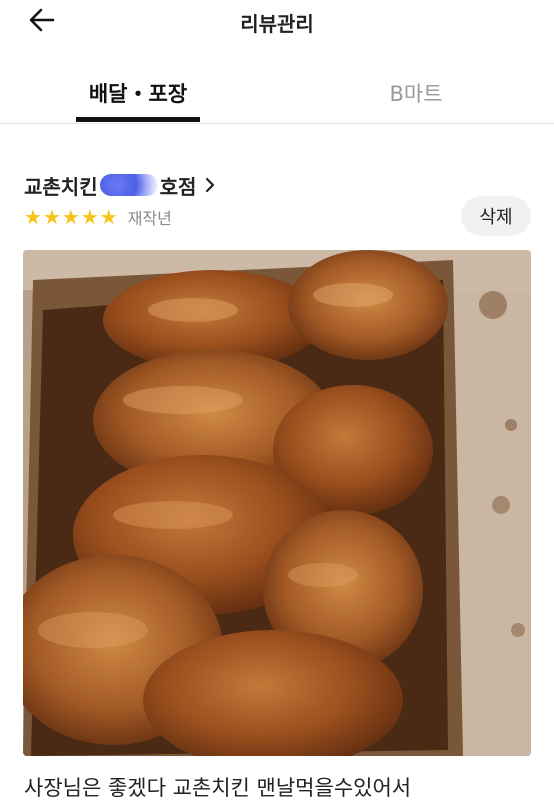 Image resolution: width=554 pixels, height=800 pixels. I want to click on tab-delivery-pickup: 배달・포장, so click(138, 95).